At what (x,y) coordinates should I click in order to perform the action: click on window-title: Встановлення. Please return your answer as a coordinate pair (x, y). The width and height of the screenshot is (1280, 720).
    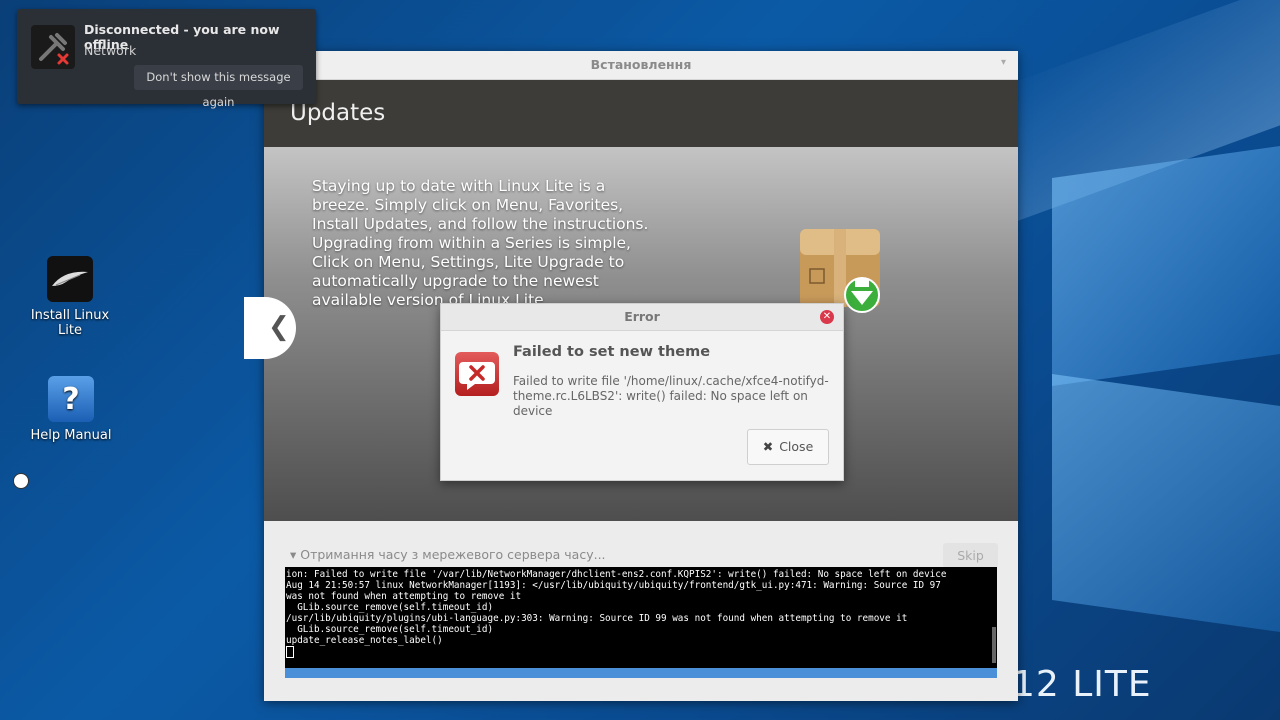
    Looking at the image, I should click on (641, 64).